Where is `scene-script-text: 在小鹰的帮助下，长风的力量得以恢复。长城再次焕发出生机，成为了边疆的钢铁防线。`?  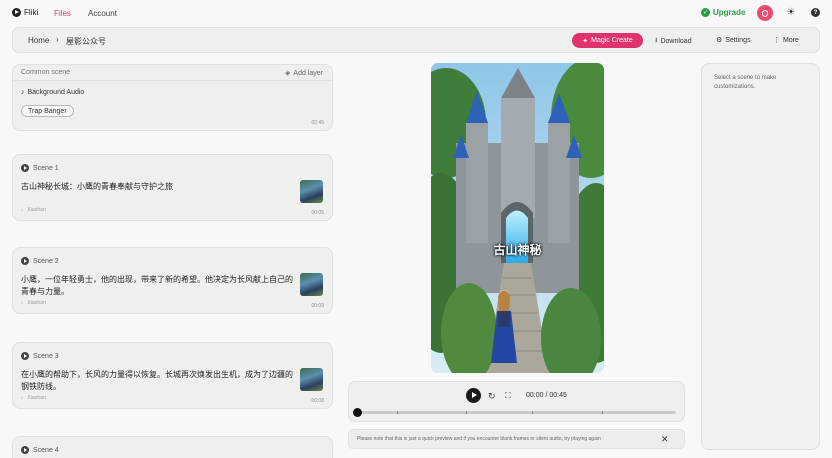 scene-script-text: 在小鹰的帮助下，长风的力量得以恢复。长城再次焕发出生机，成为了边疆的钢铁防线。 is located at coordinates (158, 381).